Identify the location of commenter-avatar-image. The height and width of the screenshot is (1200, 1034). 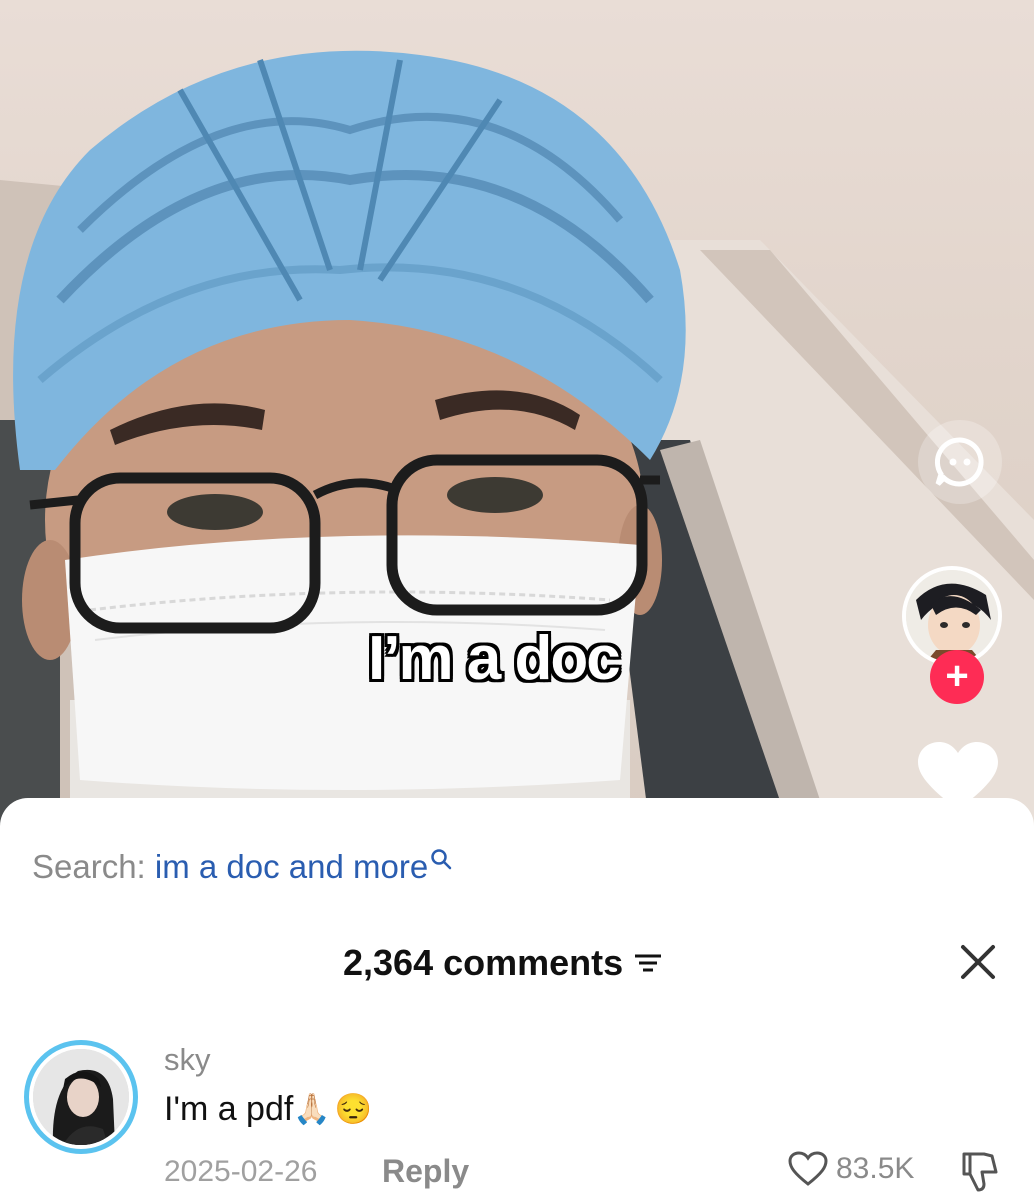
(81, 1097).